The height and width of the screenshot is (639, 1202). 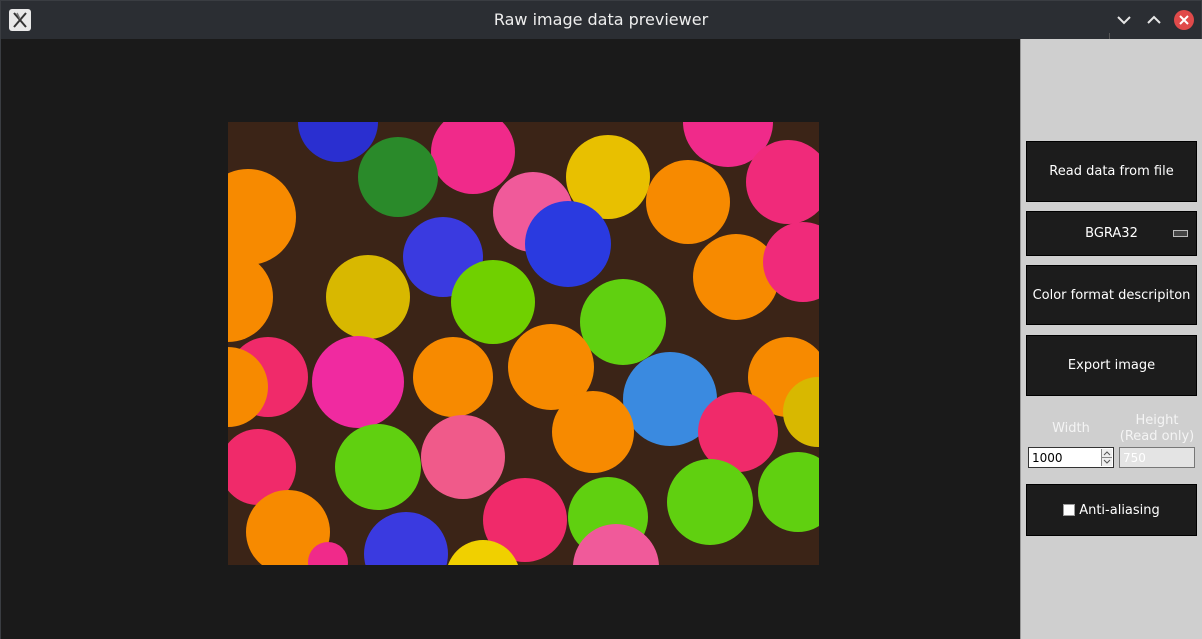 What do you see at coordinates (1111, 295) in the screenshot?
I see `color-format-description-button: Color format descripiton` at bounding box center [1111, 295].